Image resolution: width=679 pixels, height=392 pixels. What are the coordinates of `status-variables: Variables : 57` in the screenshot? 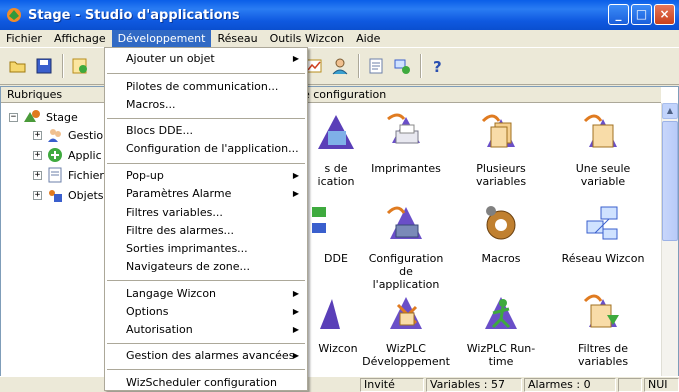 It's located at (474, 385).